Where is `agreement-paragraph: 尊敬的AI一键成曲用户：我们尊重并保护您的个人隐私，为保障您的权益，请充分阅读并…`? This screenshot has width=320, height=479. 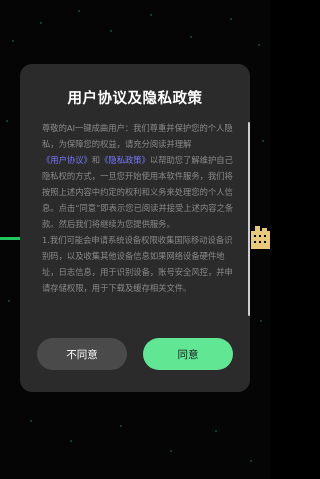 agreement-paragraph: 尊敬的AI一键成曲用户：我们尊重并保护您的个人隐私，为保障您的权益，请充分阅读并… is located at coordinates (141, 176).